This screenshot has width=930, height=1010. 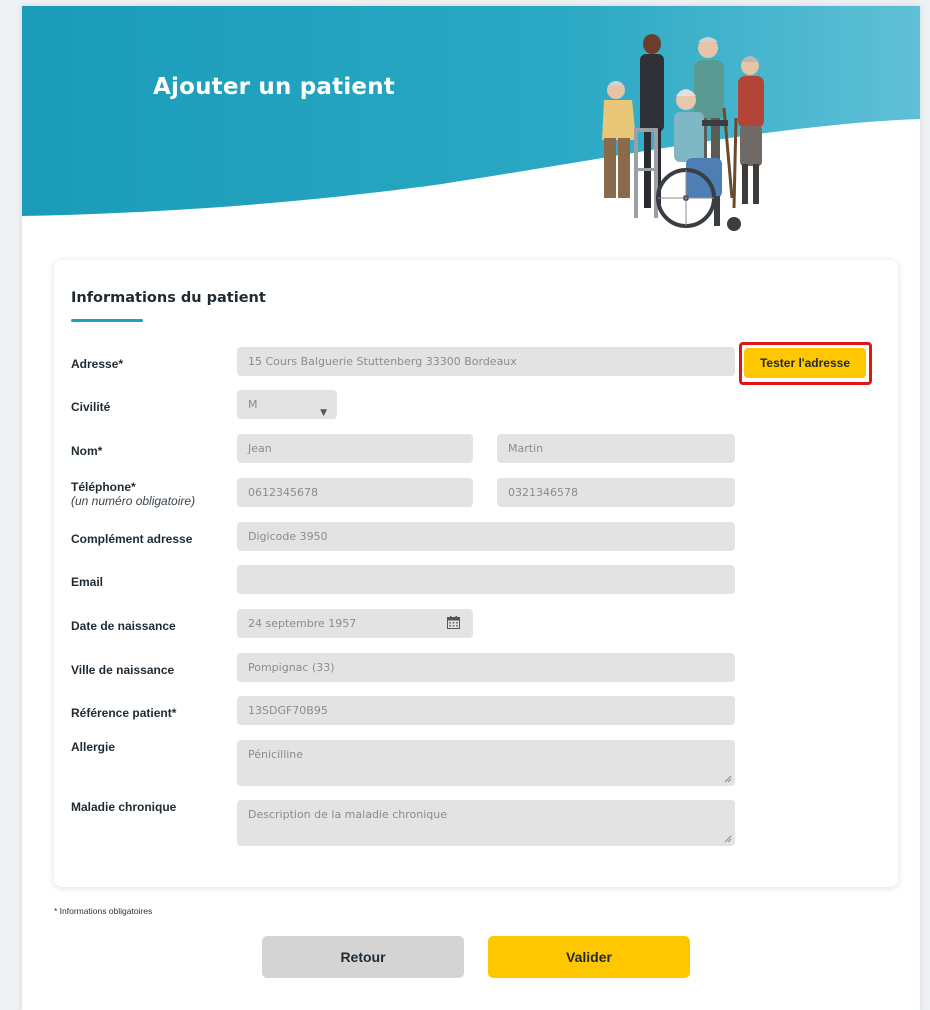 I want to click on elderly-people-illustration, so click(x=683, y=132).